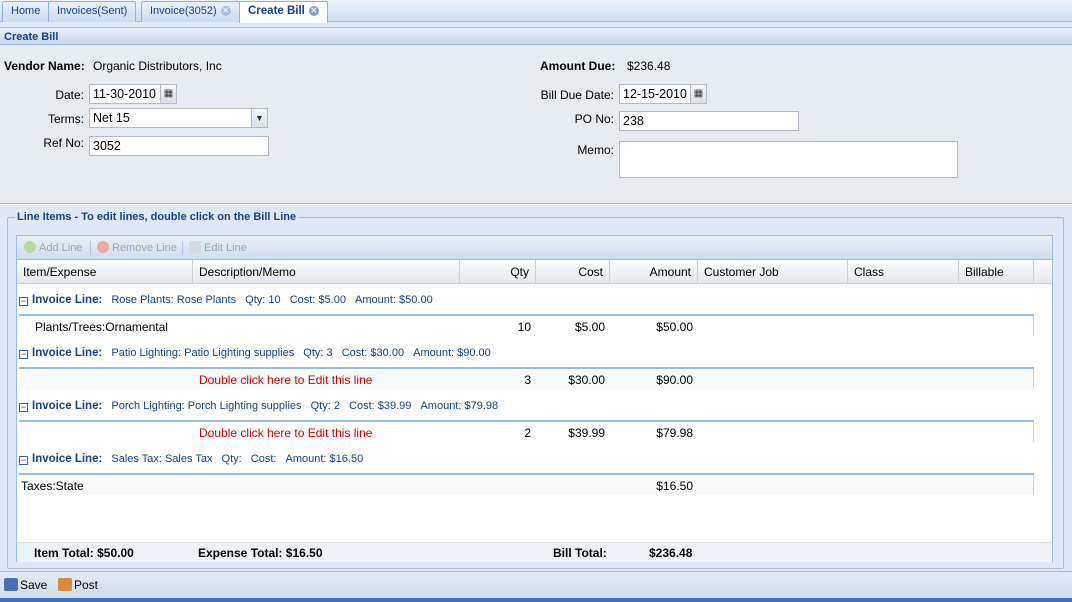 Image resolution: width=1072 pixels, height=602 pixels. Describe the element at coordinates (231, 459) in the screenshot. I see `group-qty: Qty:` at that location.